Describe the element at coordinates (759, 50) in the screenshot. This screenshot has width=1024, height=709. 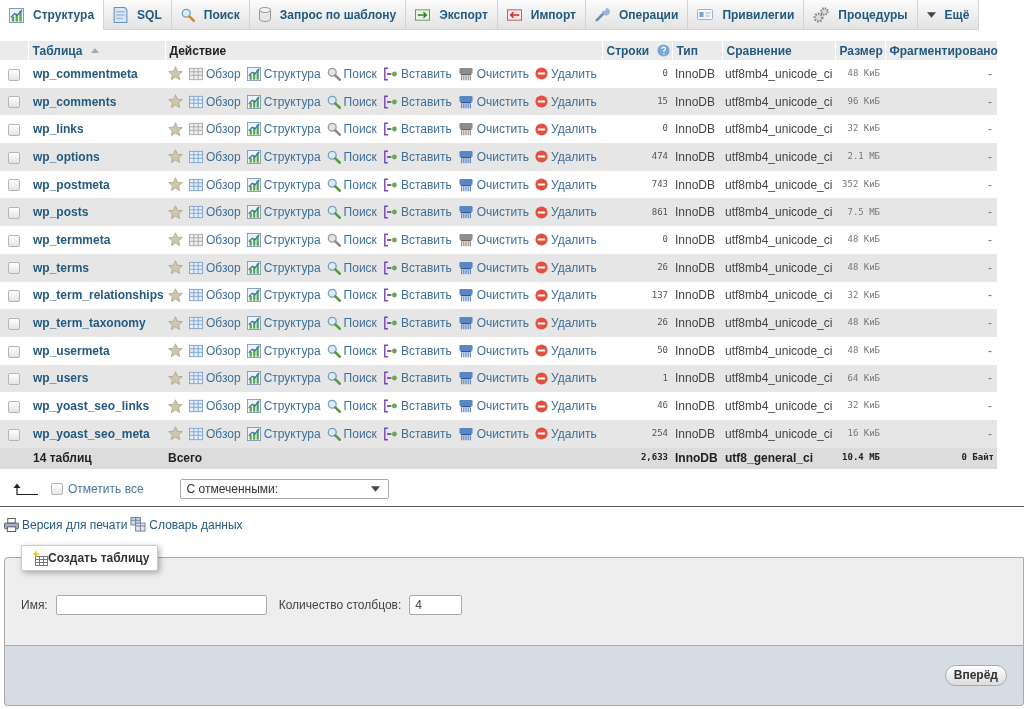
I see `column-header-link: Сравнение` at that location.